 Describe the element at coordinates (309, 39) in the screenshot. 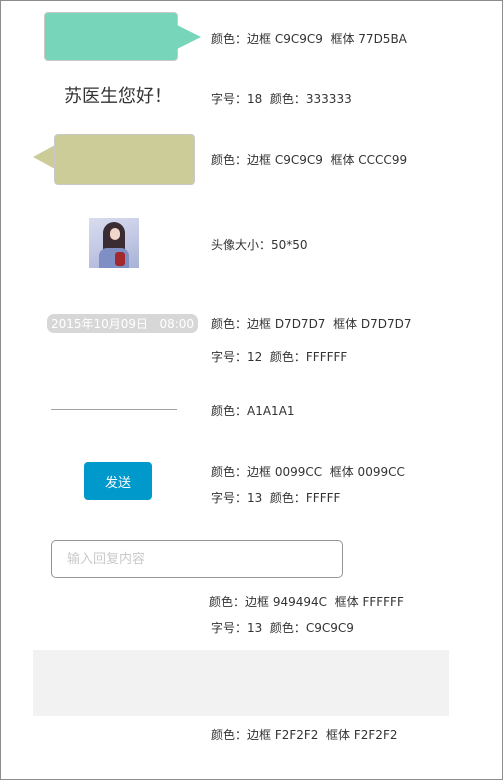

I see `bubble-green-spec: 颜色：边框 C9C9C9 框体 77D5BA` at that location.